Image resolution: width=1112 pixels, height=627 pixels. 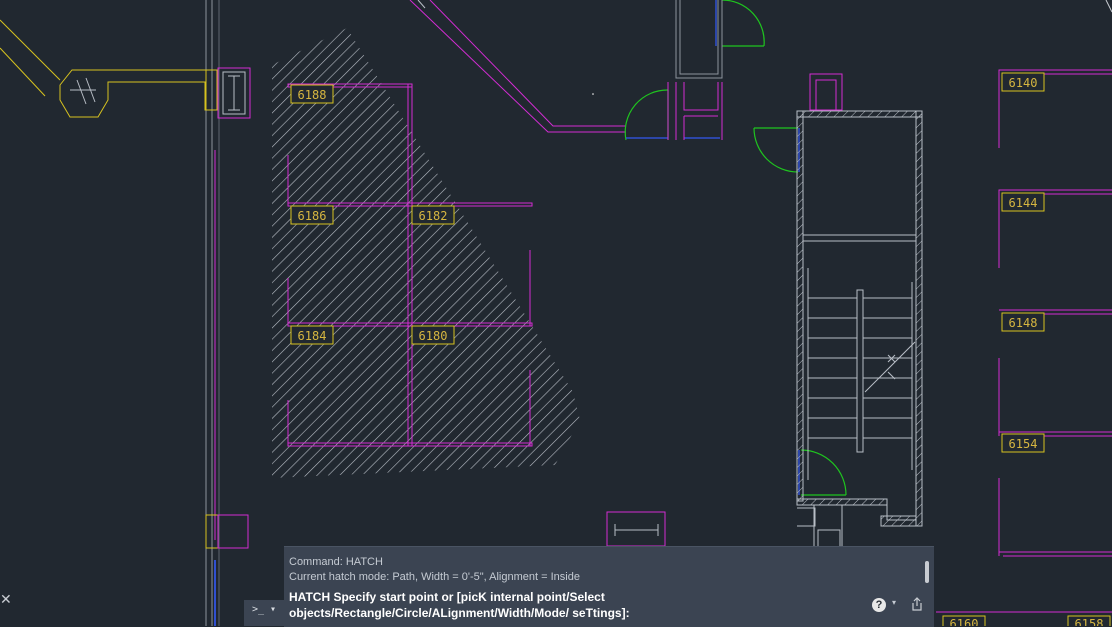 What do you see at coordinates (917, 604) in the screenshot?
I see `share-icon` at bounding box center [917, 604].